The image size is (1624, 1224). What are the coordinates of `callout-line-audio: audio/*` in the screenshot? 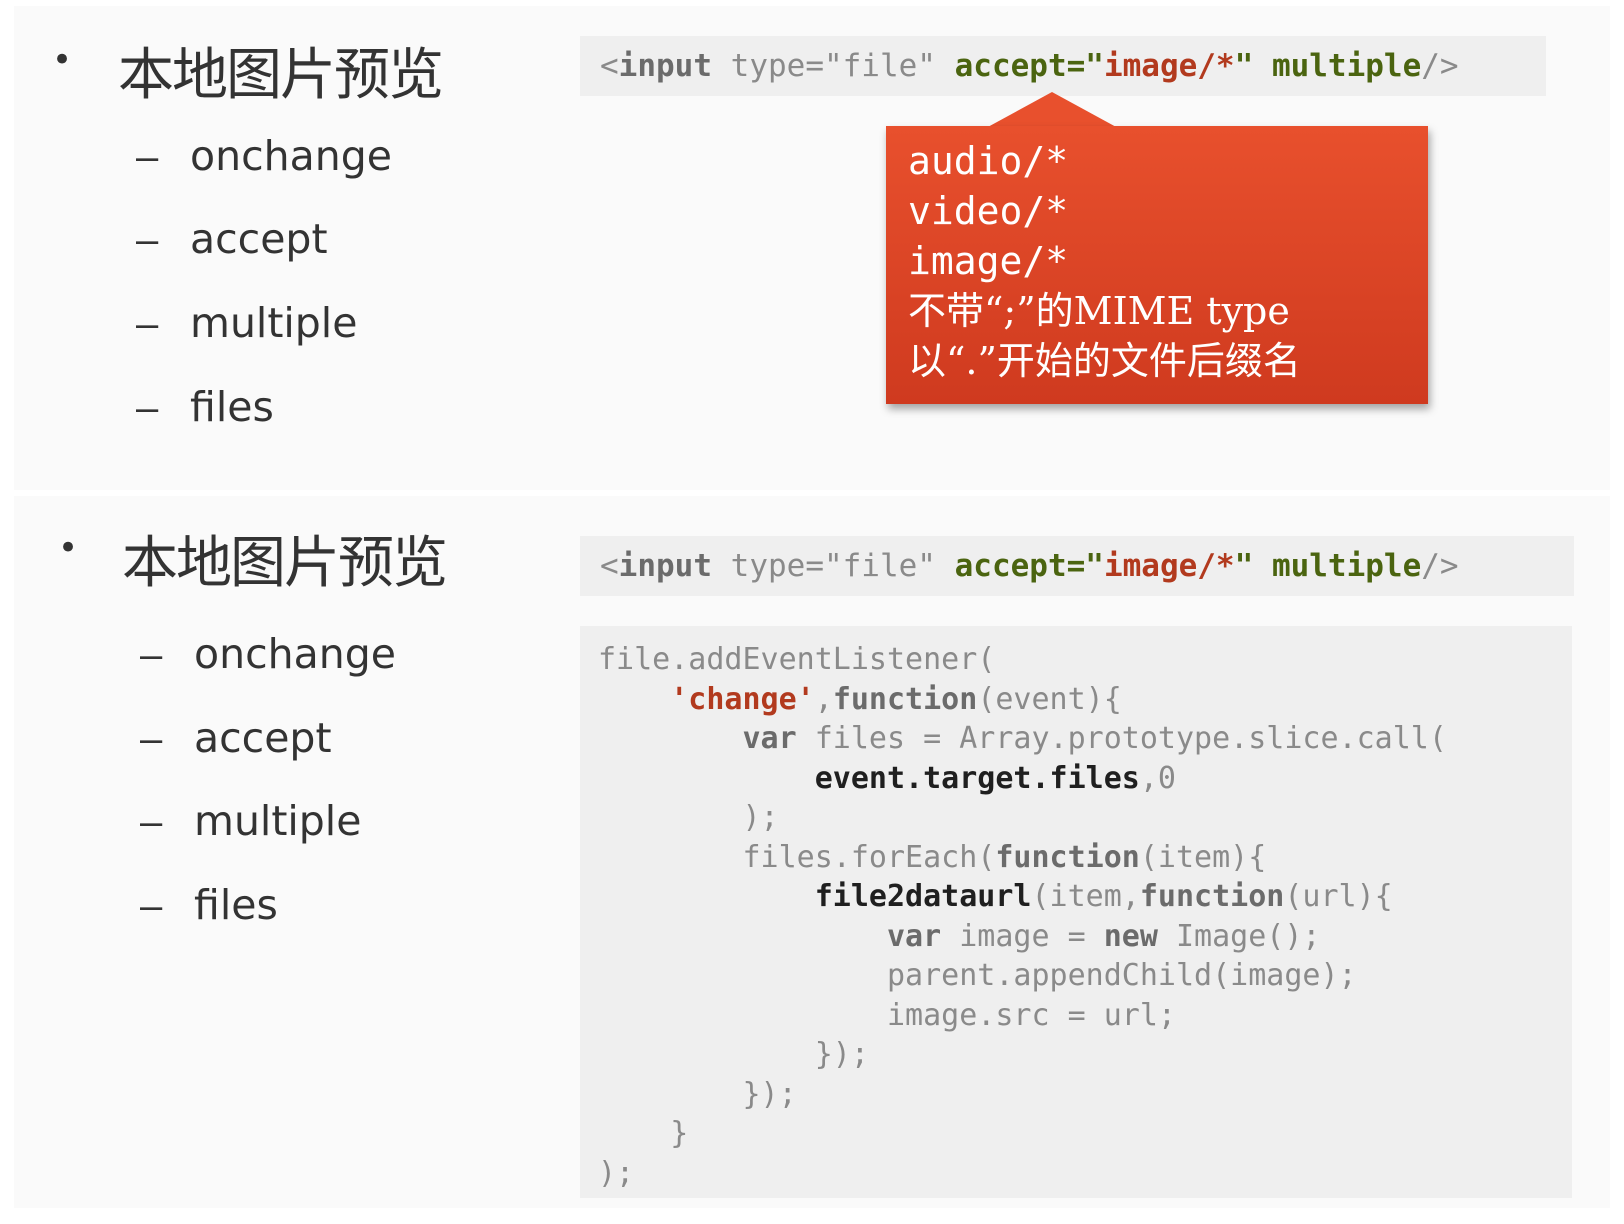 It's located at (988, 161).